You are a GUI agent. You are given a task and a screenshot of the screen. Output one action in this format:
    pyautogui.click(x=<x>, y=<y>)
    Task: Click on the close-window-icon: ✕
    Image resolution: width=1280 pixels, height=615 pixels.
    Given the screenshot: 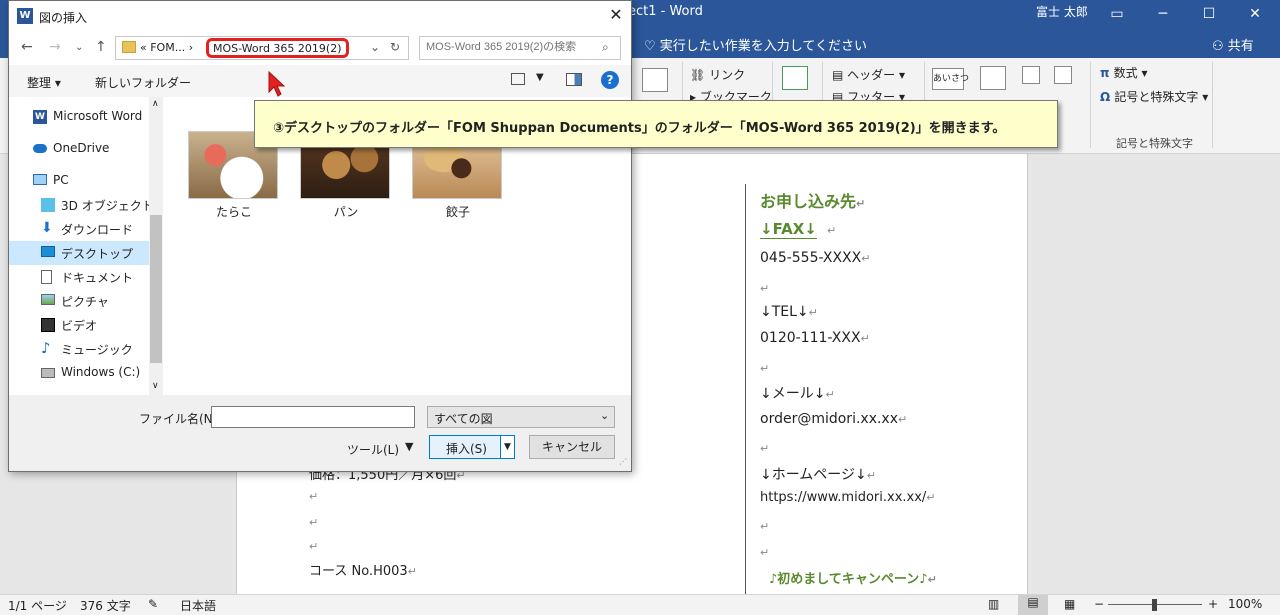 What is the action you would take?
    pyautogui.click(x=1255, y=15)
    